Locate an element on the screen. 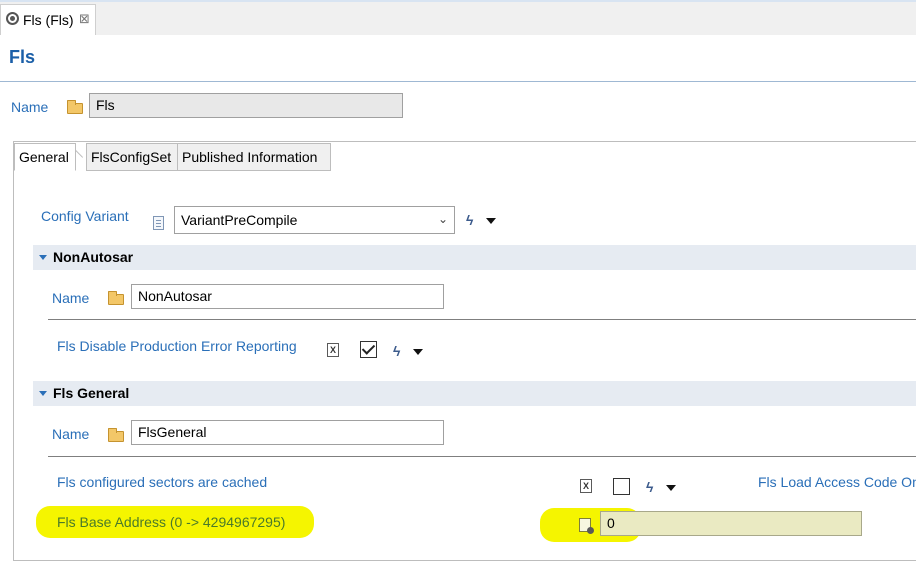 This screenshot has width=916, height=561. flsgeneral-name-field: FlsGeneral is located at coordinates (287, 432).